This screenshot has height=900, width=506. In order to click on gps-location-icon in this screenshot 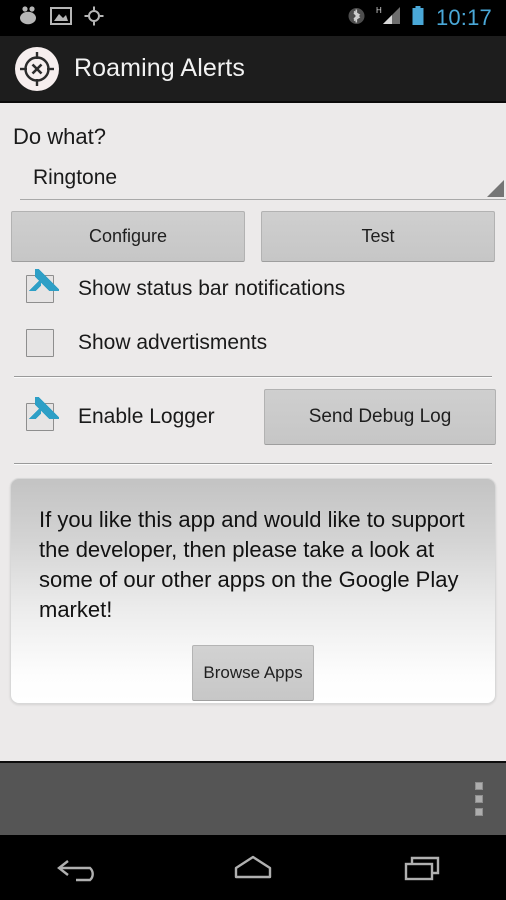, I will do `click(94, 18)`.